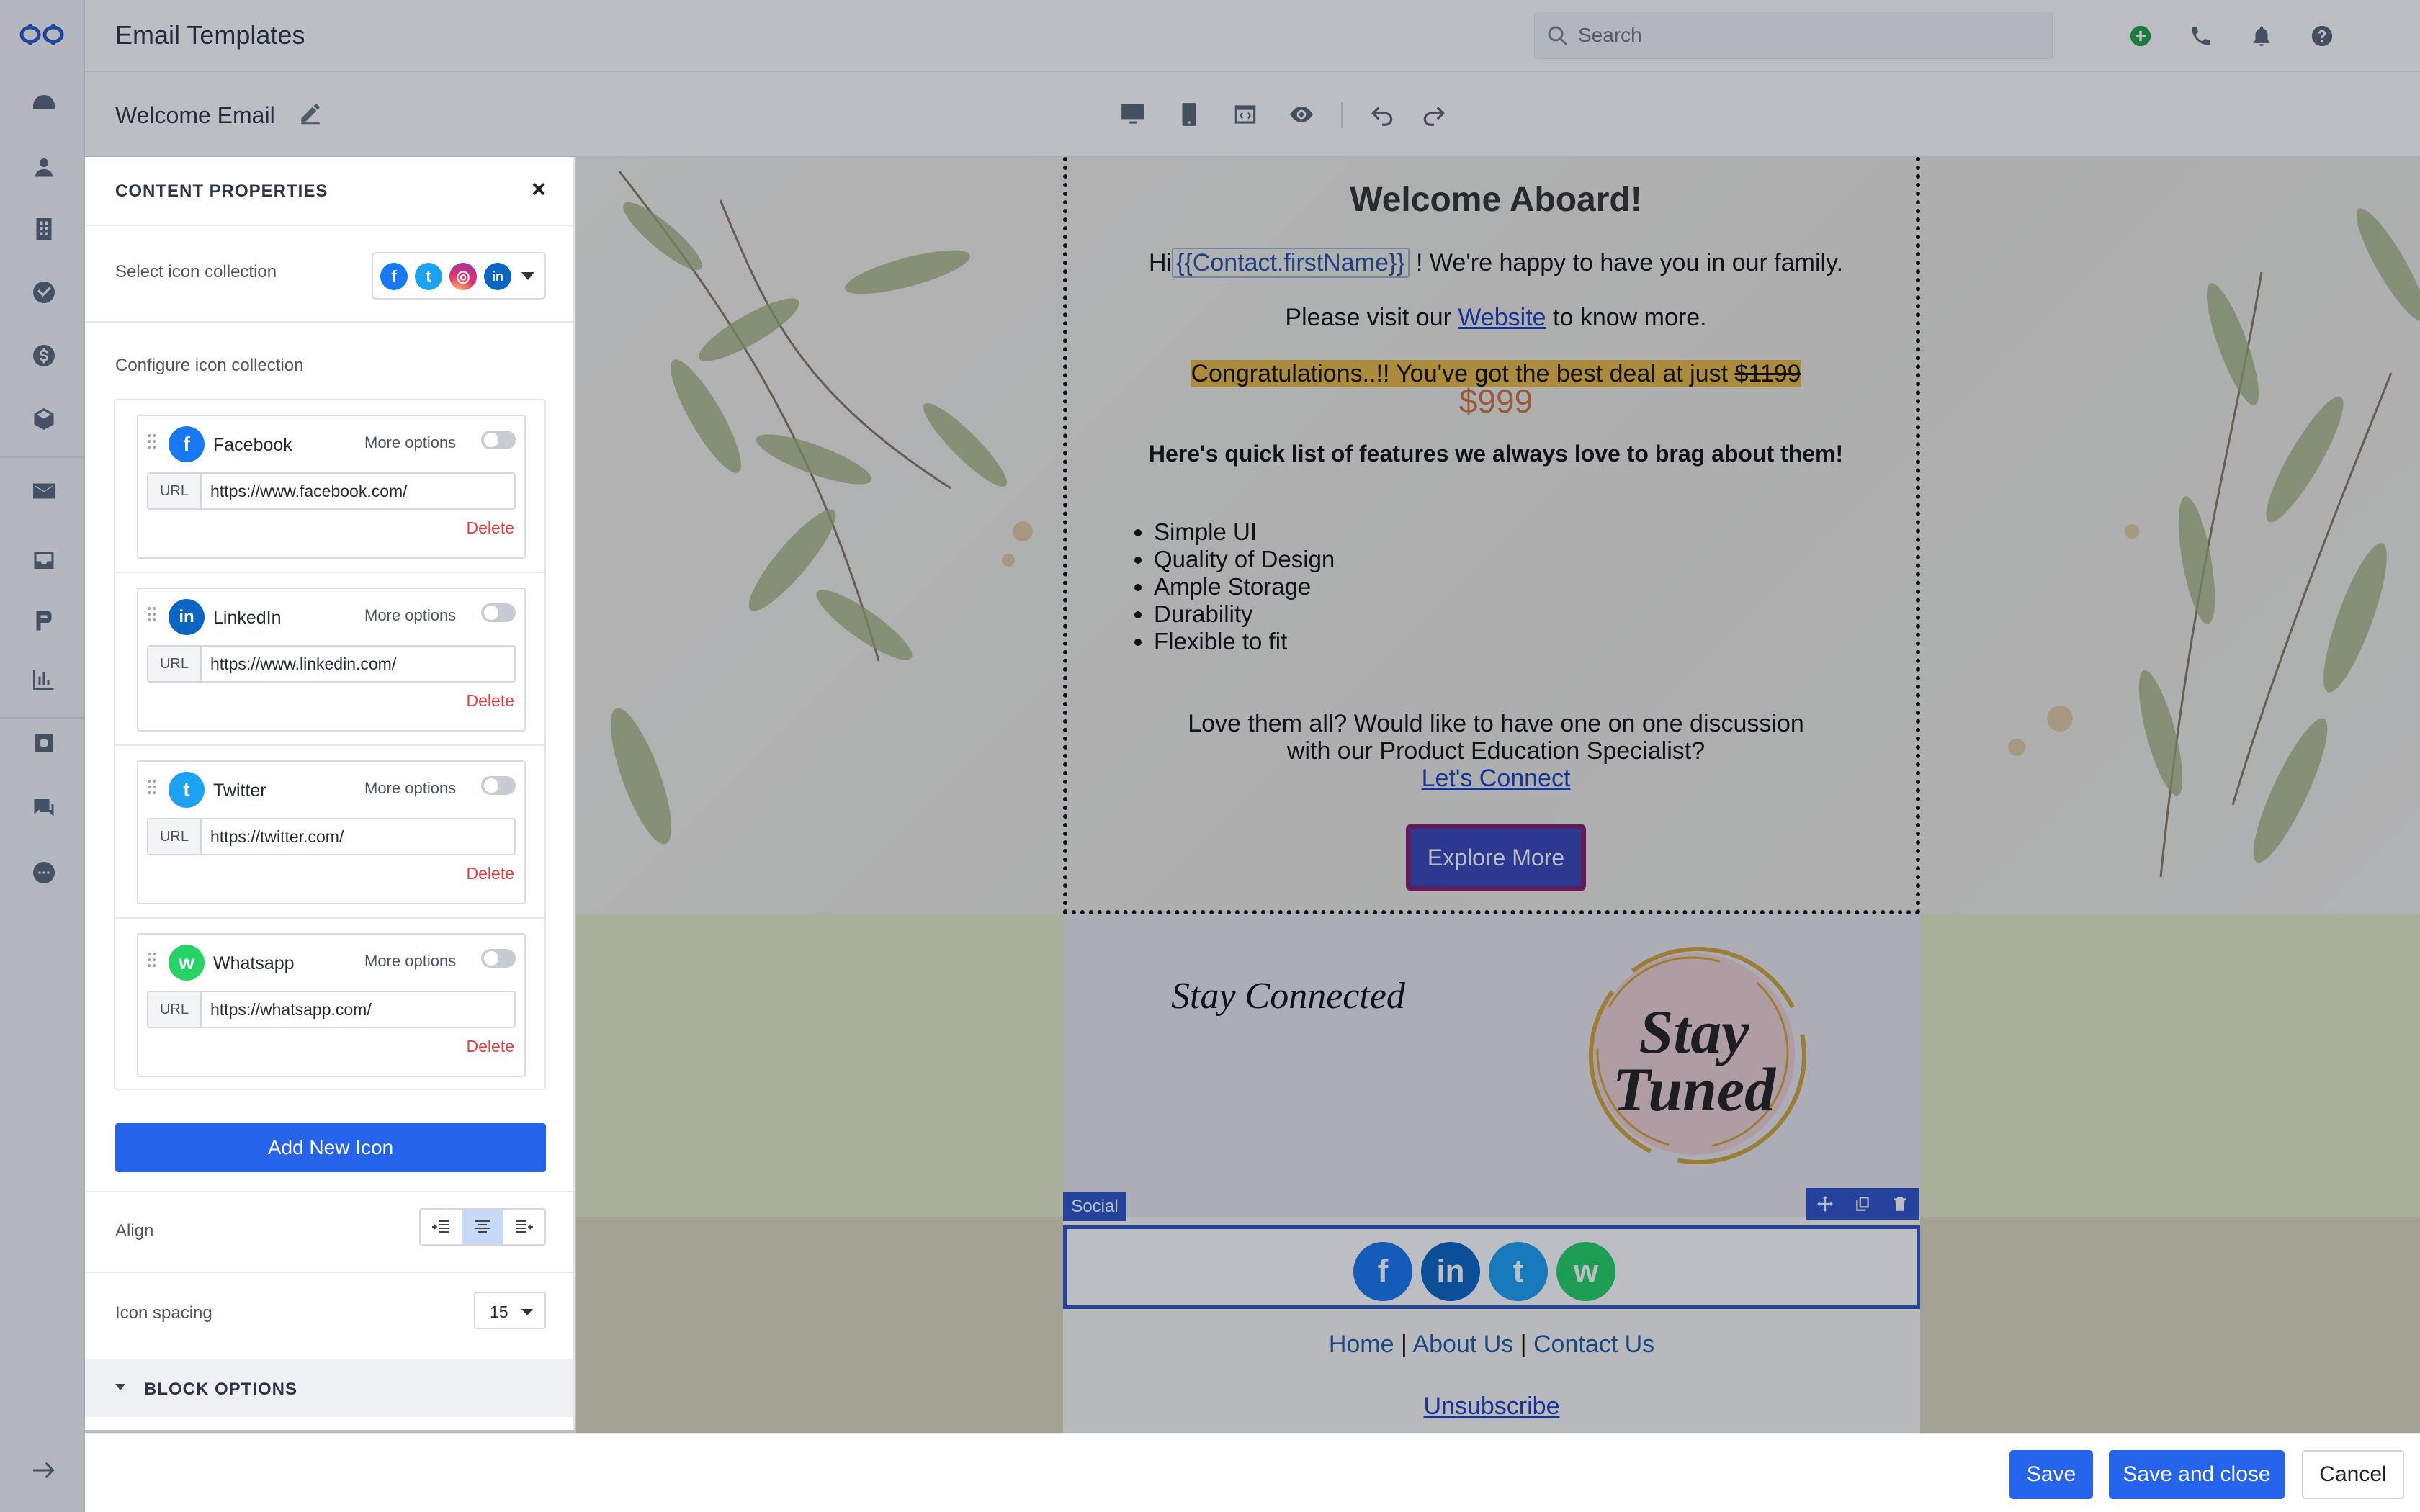 The image size is (2420, 1512). Describe the element at coordinates (2201, 36) in the screenshot. I see `phone-icon` at that location.